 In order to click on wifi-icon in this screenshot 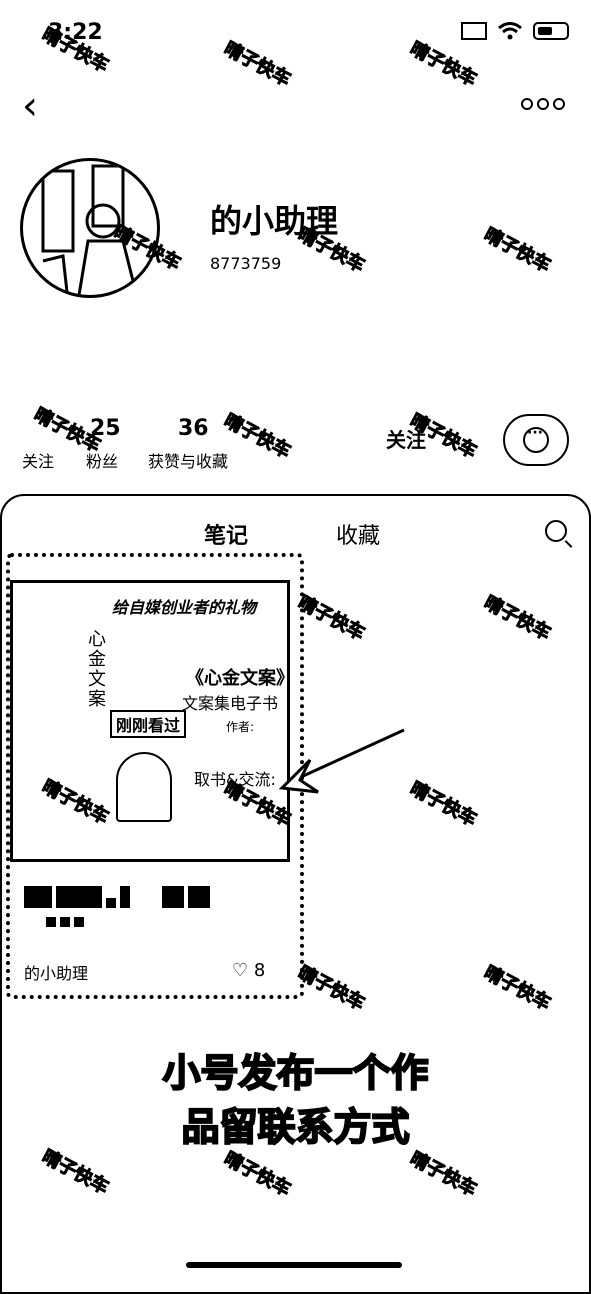, I will do `click(510, 31)`.